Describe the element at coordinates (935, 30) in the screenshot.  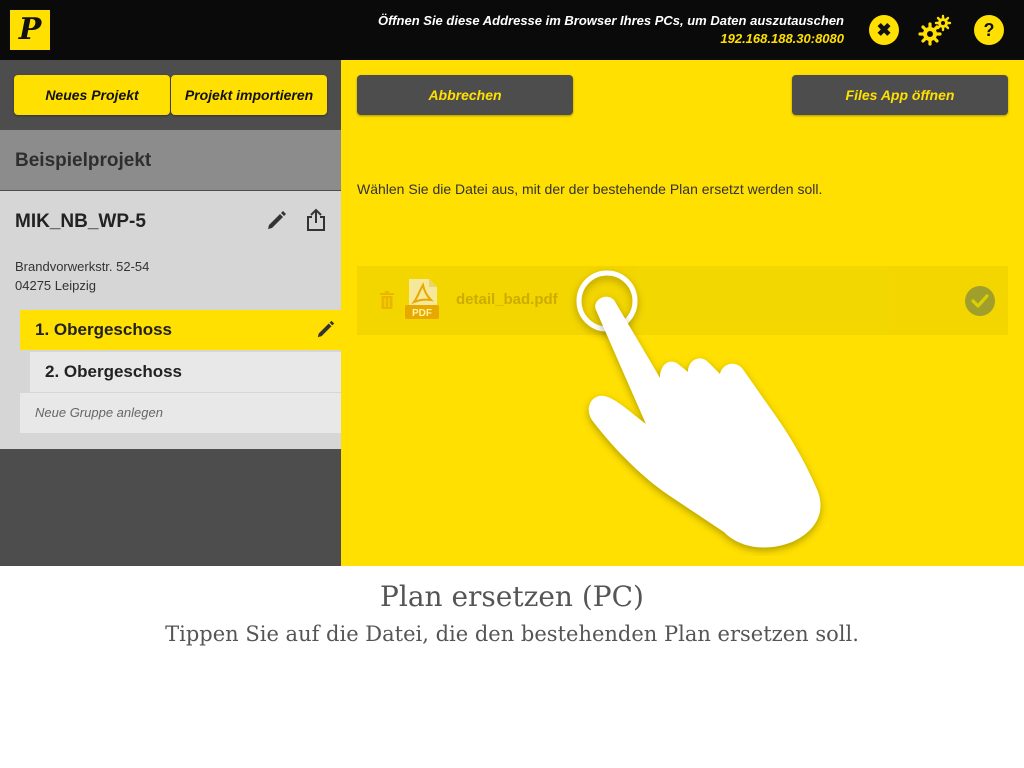
I see `gear-icon` at that location.